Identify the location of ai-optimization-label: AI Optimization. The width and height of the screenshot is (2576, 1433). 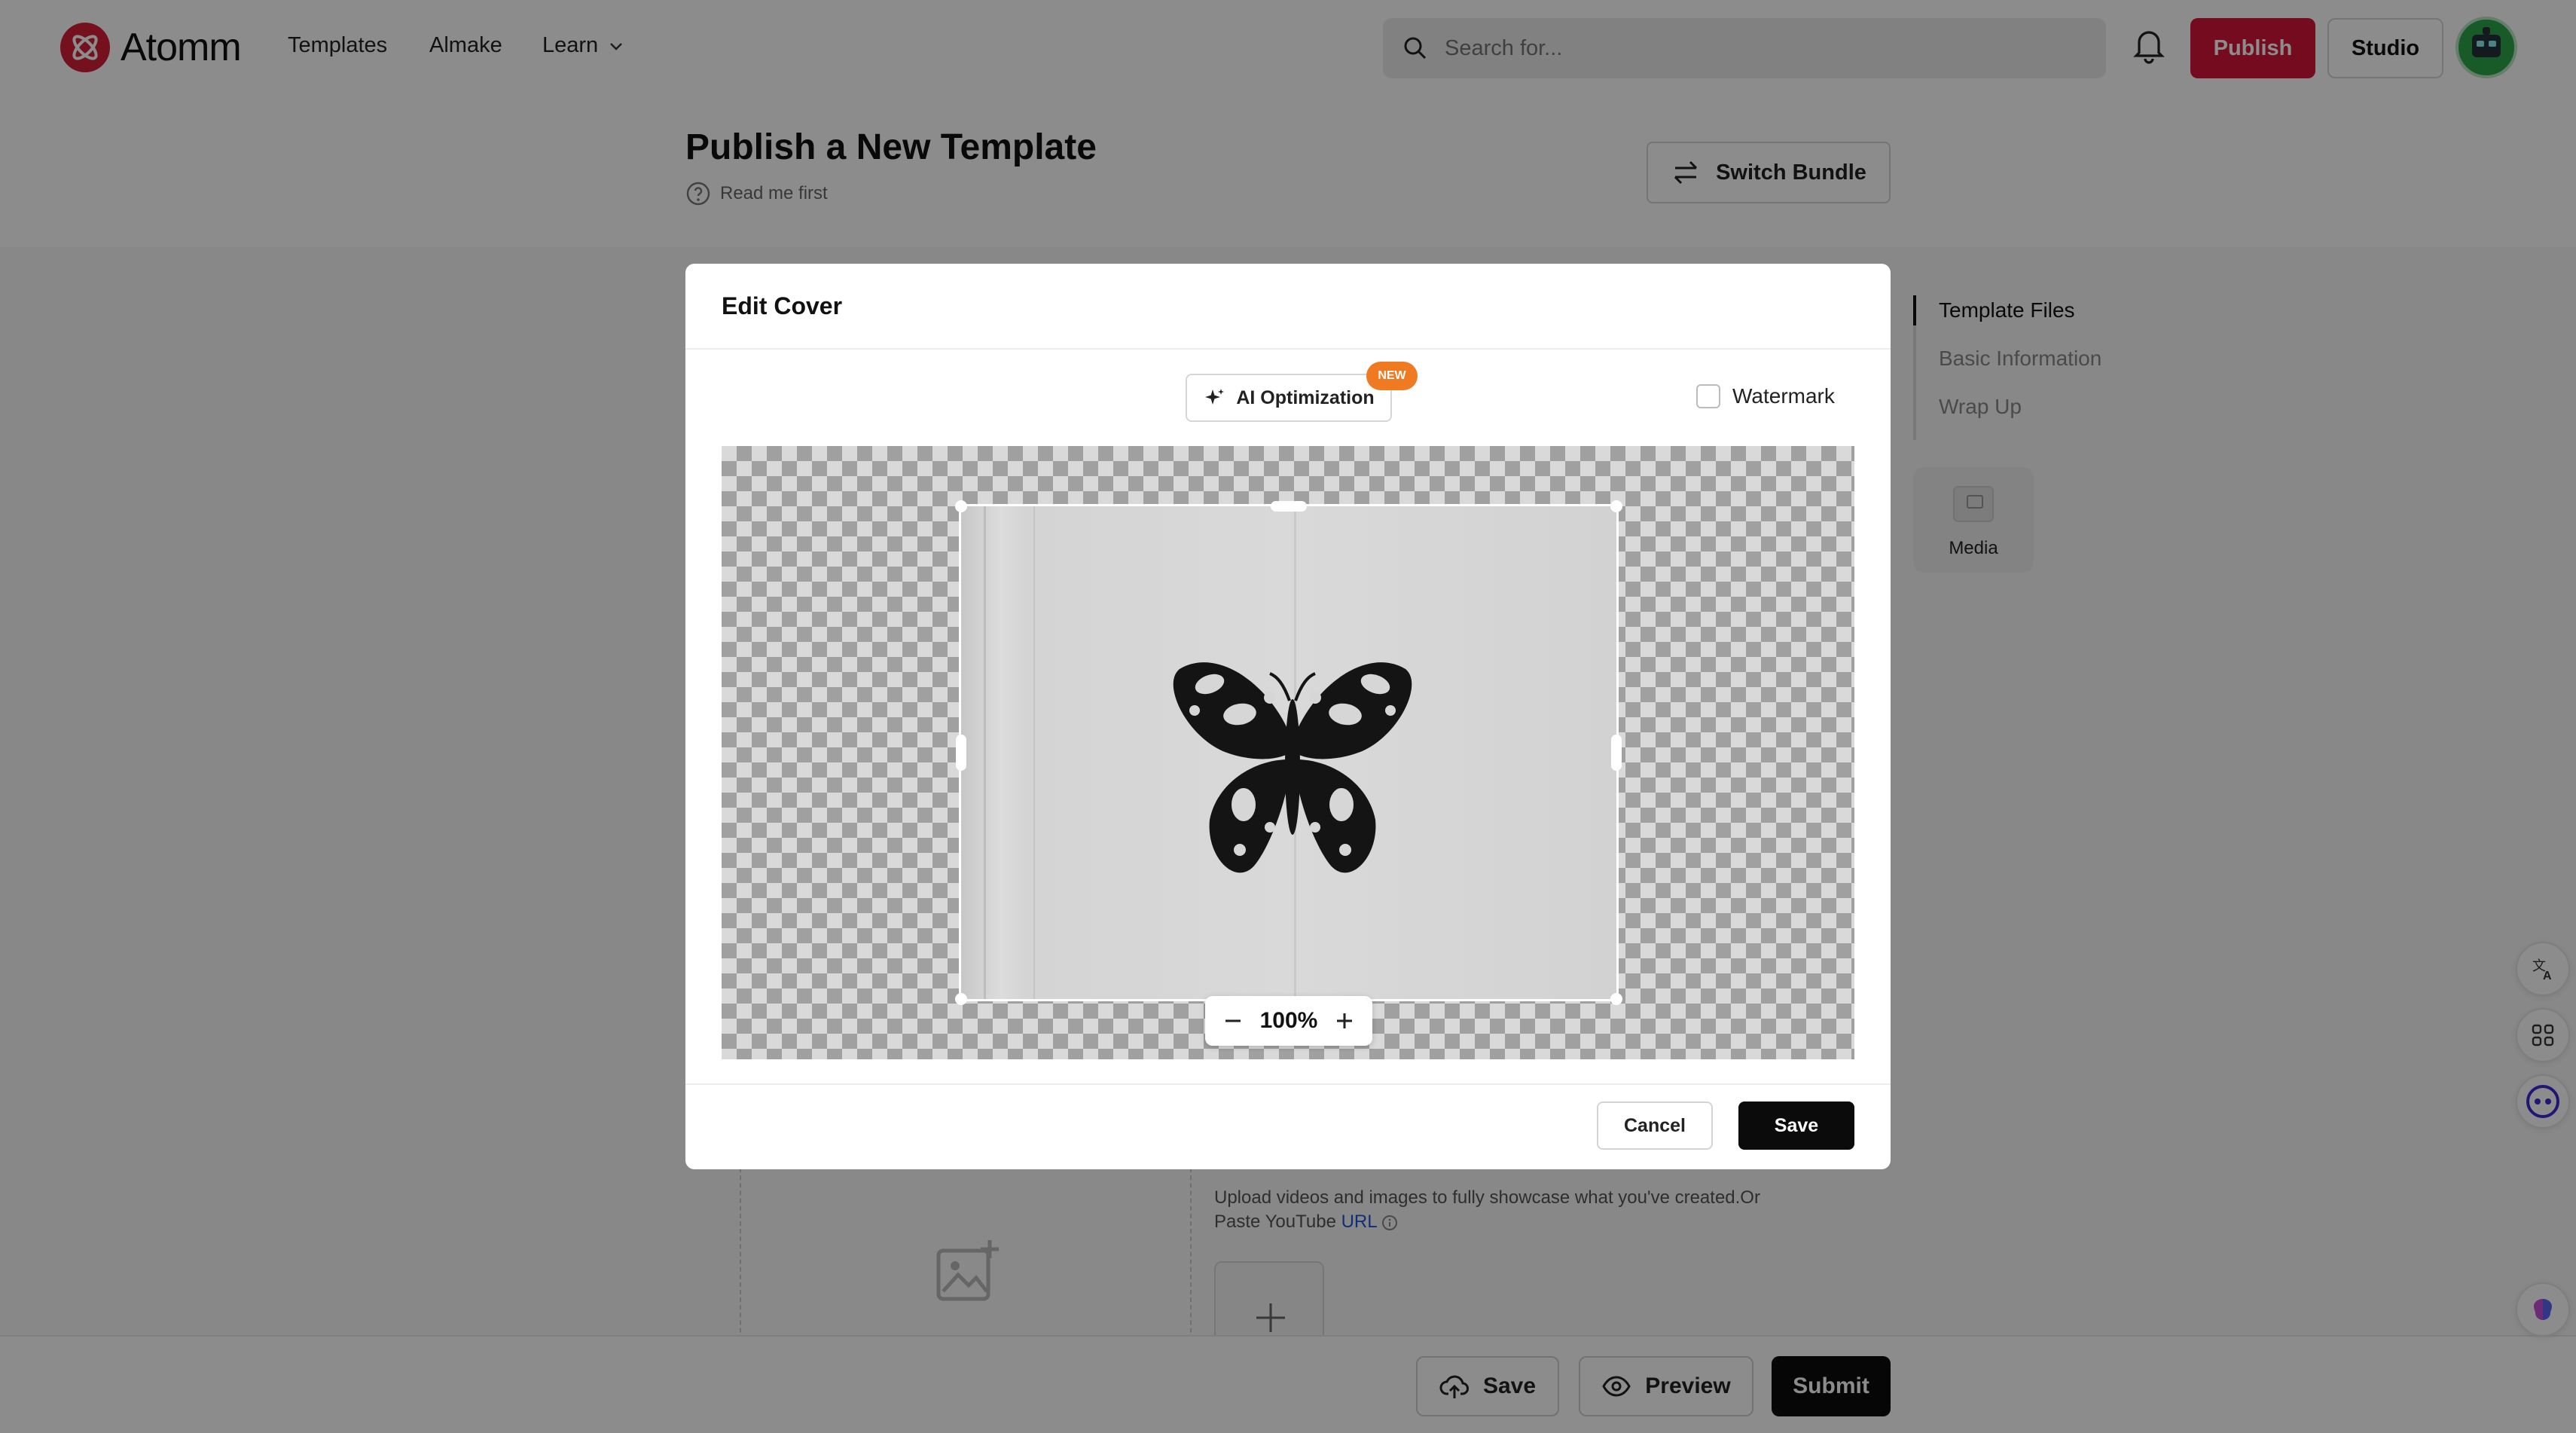
(1306, 397).